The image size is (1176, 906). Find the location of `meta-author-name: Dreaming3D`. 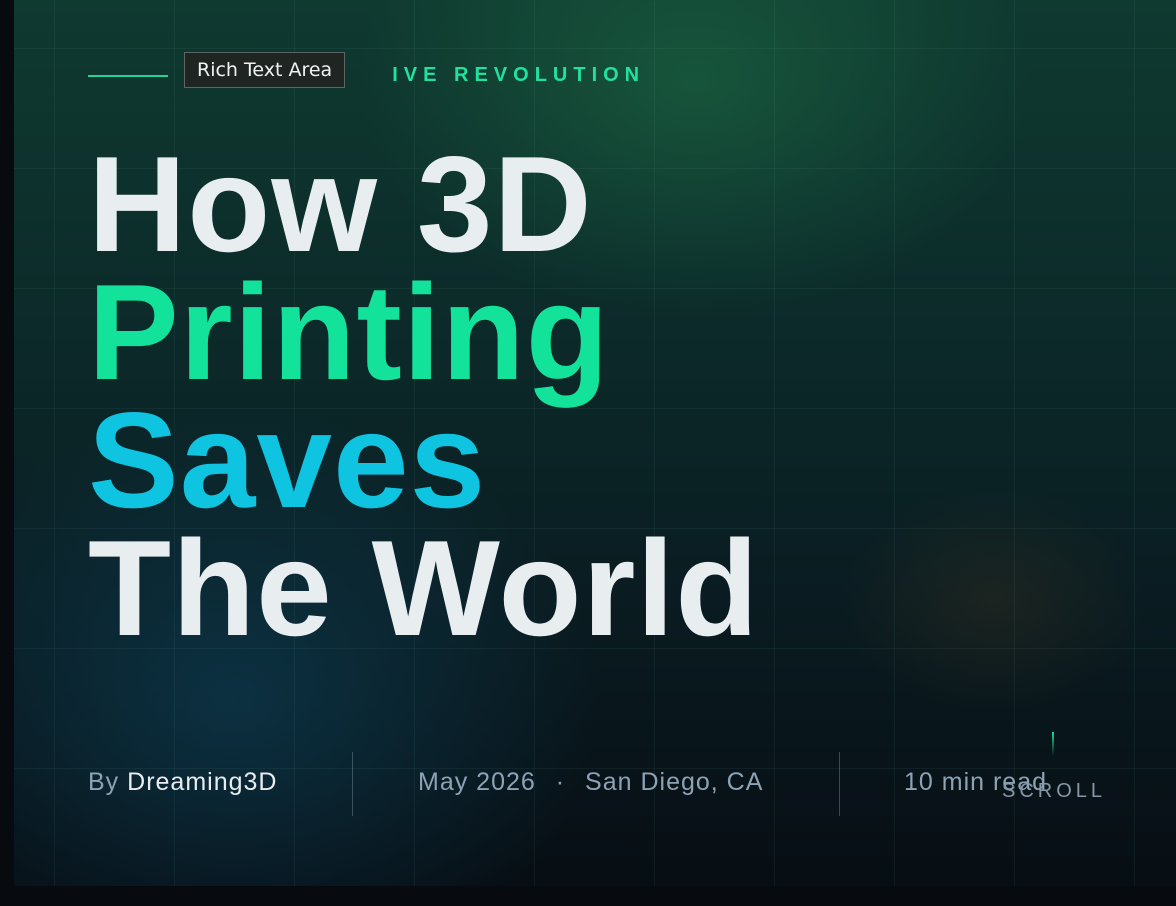

meta-author-name: Dreaming3D is located at coordinates (202, 782).